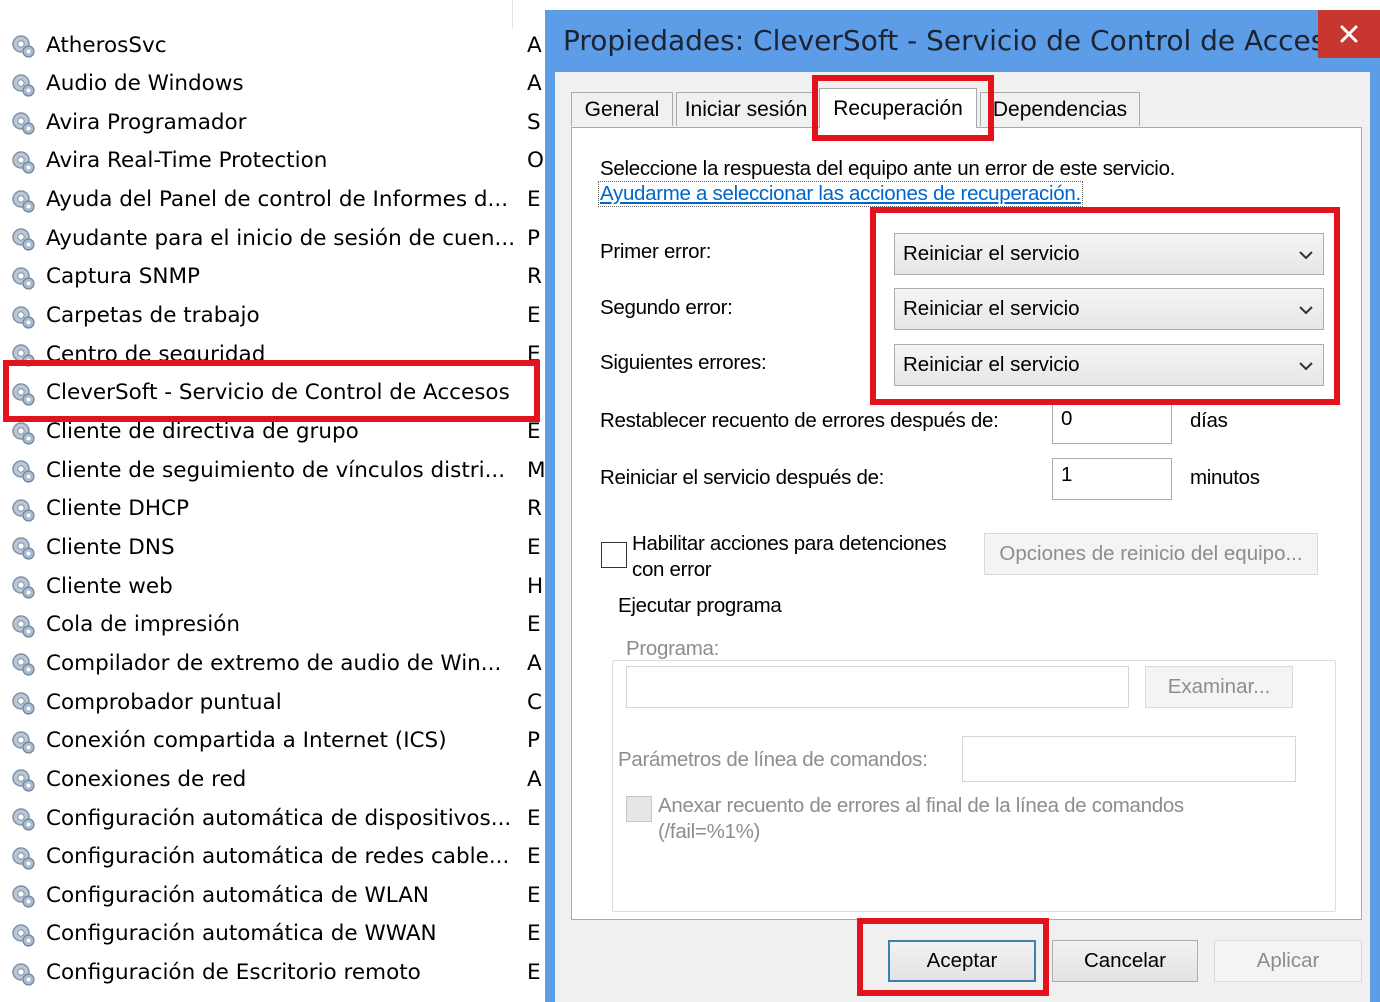  I want to click on tab-dependencies: Dependencias, so click(1060, 109).